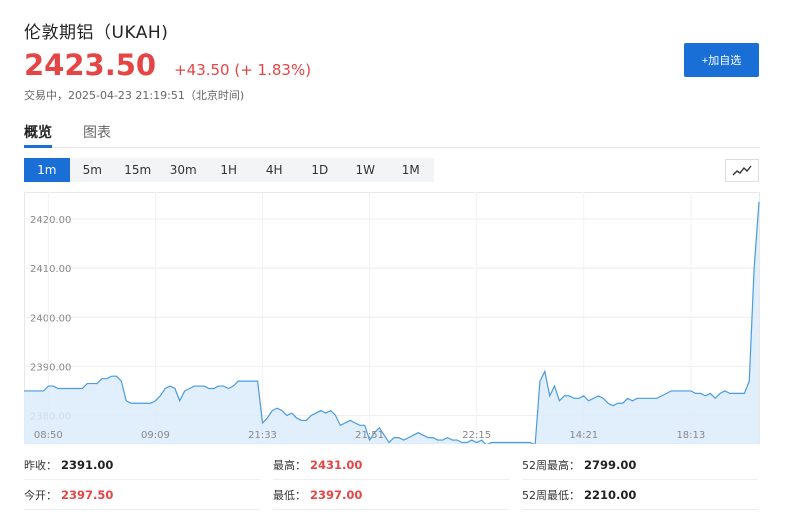 The image size is (800, 526). I want to click on x-tick-label: 14:21, so click(583, 435).